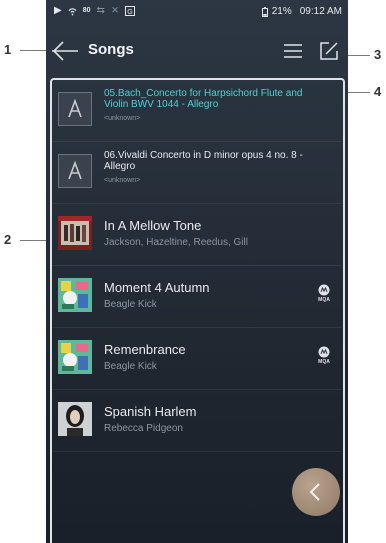 The height and width of the screenshot is (543, 386). Describe the element at coordinates (145, 349) in the screenshot. I see `song-title: Remenbrance` at that location.